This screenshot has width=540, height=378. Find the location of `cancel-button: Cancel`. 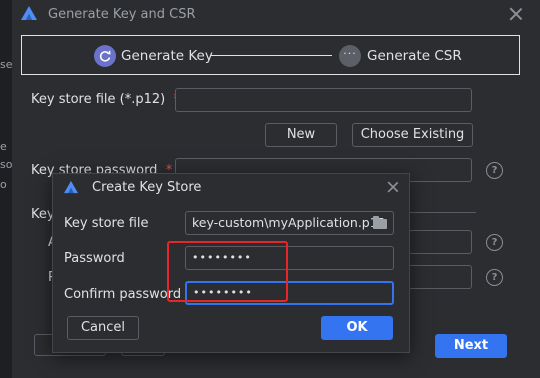

cancel-button: Cancel is located at coordinates (103, 328).